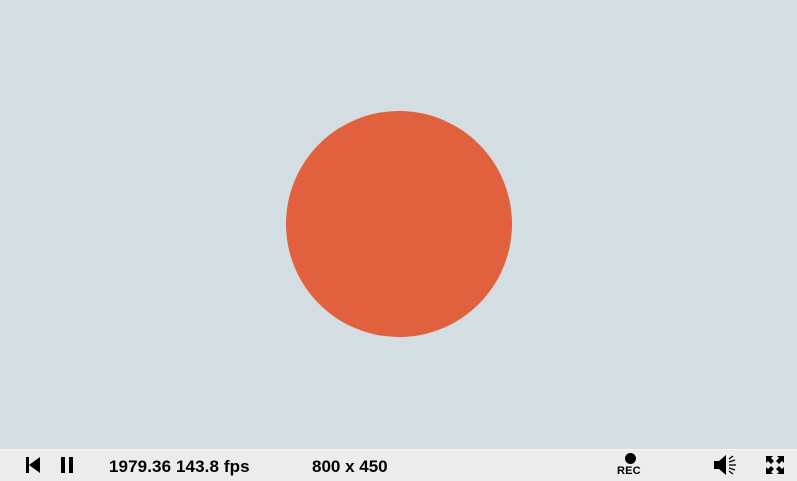 The width and height of the screenshot is (797, 481). Describe the element at coordinates (33, 465) in the screenshot. I see `skip-to-start-icon` at that location.